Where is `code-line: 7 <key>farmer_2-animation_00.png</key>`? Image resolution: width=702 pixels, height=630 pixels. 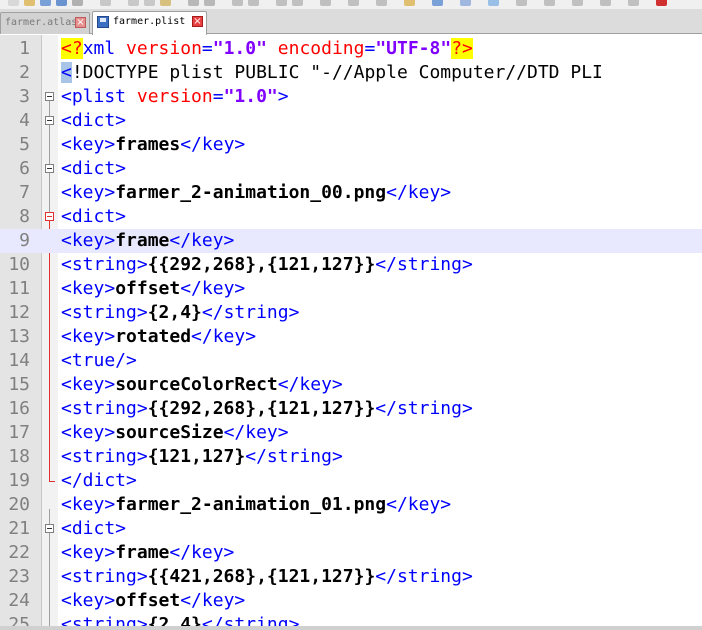 code-line: 7 <key>farmer_2-animation_00.png</key> is located at coordinates (351, 193).